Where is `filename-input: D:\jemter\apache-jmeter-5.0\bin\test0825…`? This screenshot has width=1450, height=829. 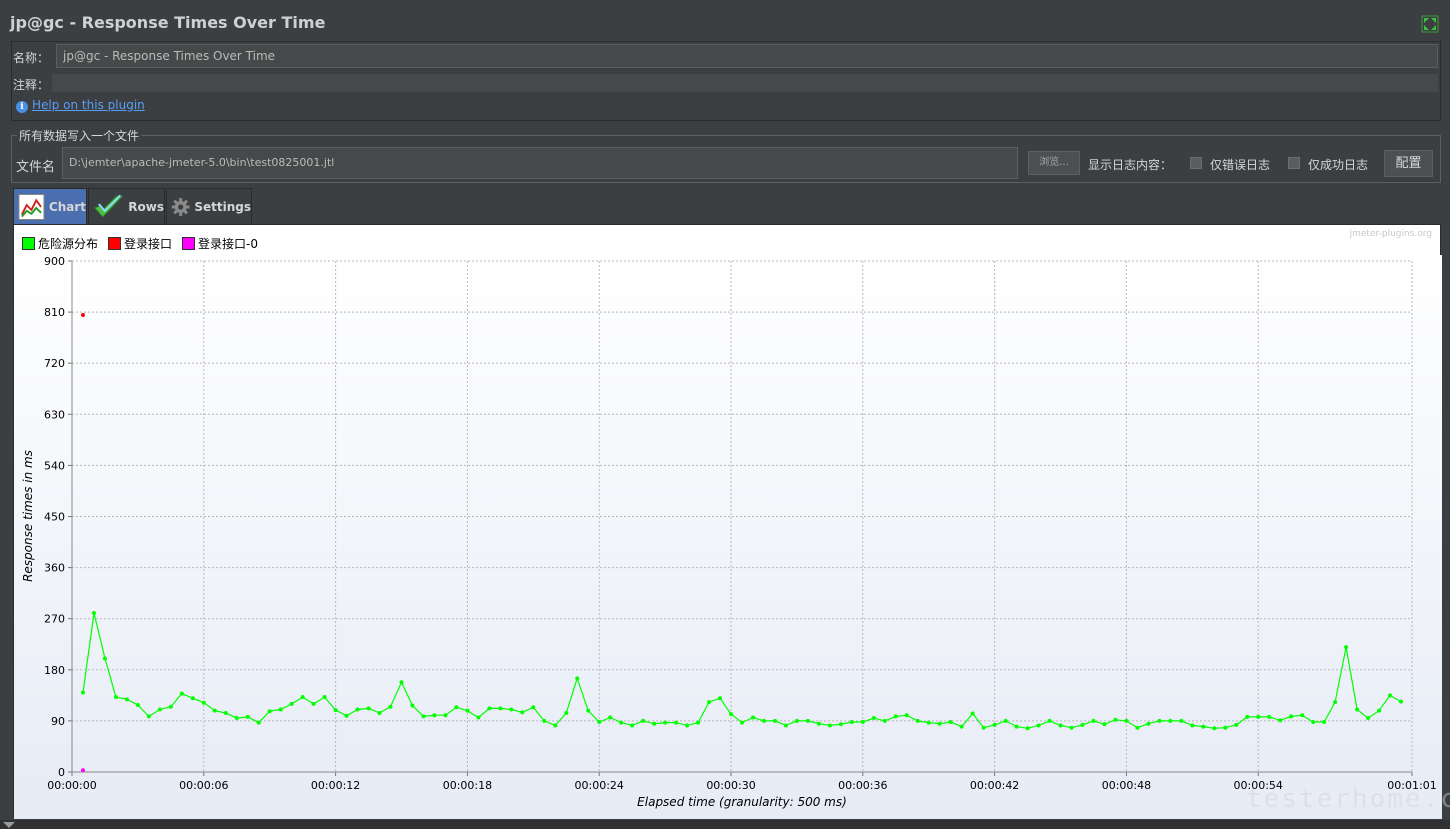 filename-input: D:\jemter\apache-jmeter-5.0\bin\test0825… is located at coordinates (540, 163).